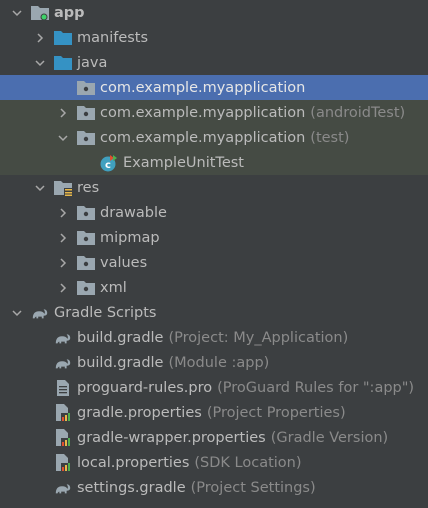 The height and width of the screenshot is (508, 428). What do you see at coordinates (214, 62) in the screenshot?
I see `tree-item: java` at bounding box center [214, 62].